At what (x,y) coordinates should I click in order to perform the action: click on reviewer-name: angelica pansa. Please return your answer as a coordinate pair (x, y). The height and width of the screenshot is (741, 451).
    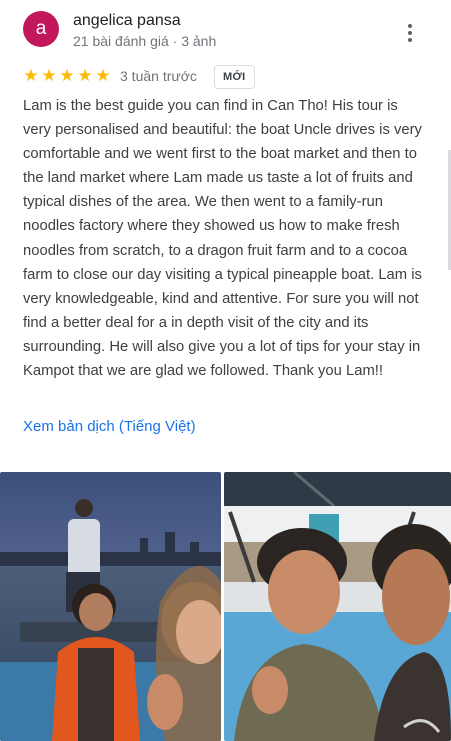
    Looking at the image, I should click on (127, 21).